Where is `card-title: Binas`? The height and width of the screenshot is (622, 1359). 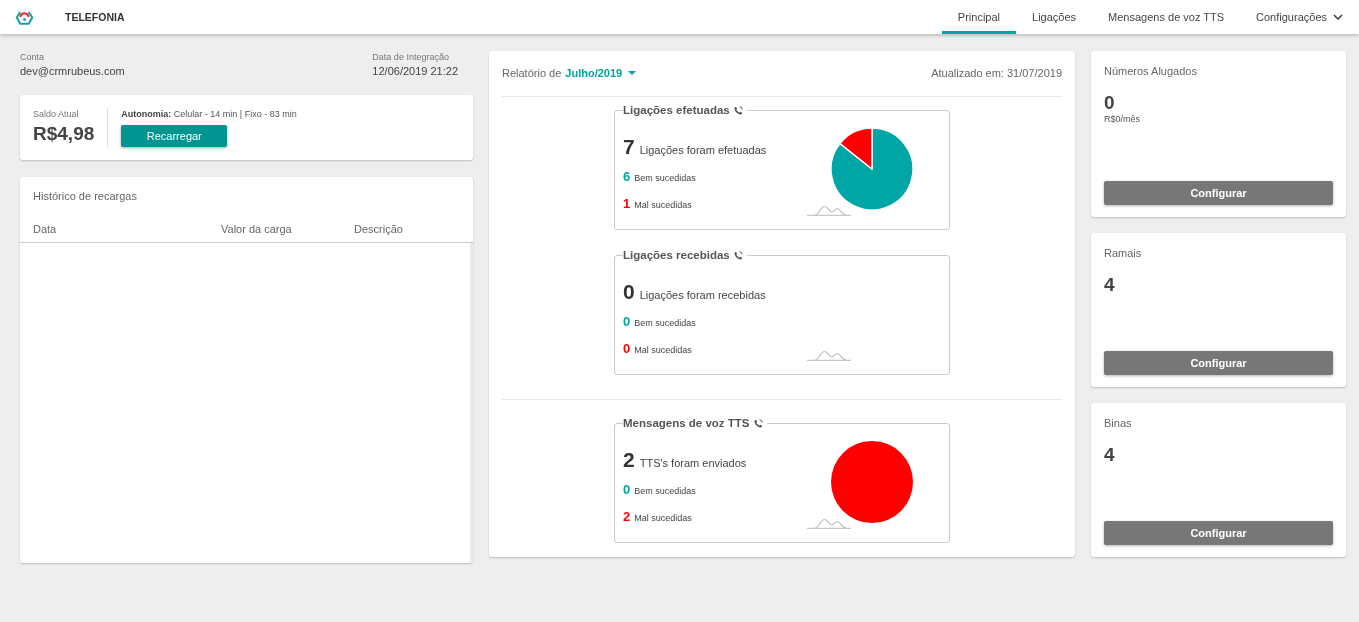
card-title: Binas is located at coordinates (1118, 423).